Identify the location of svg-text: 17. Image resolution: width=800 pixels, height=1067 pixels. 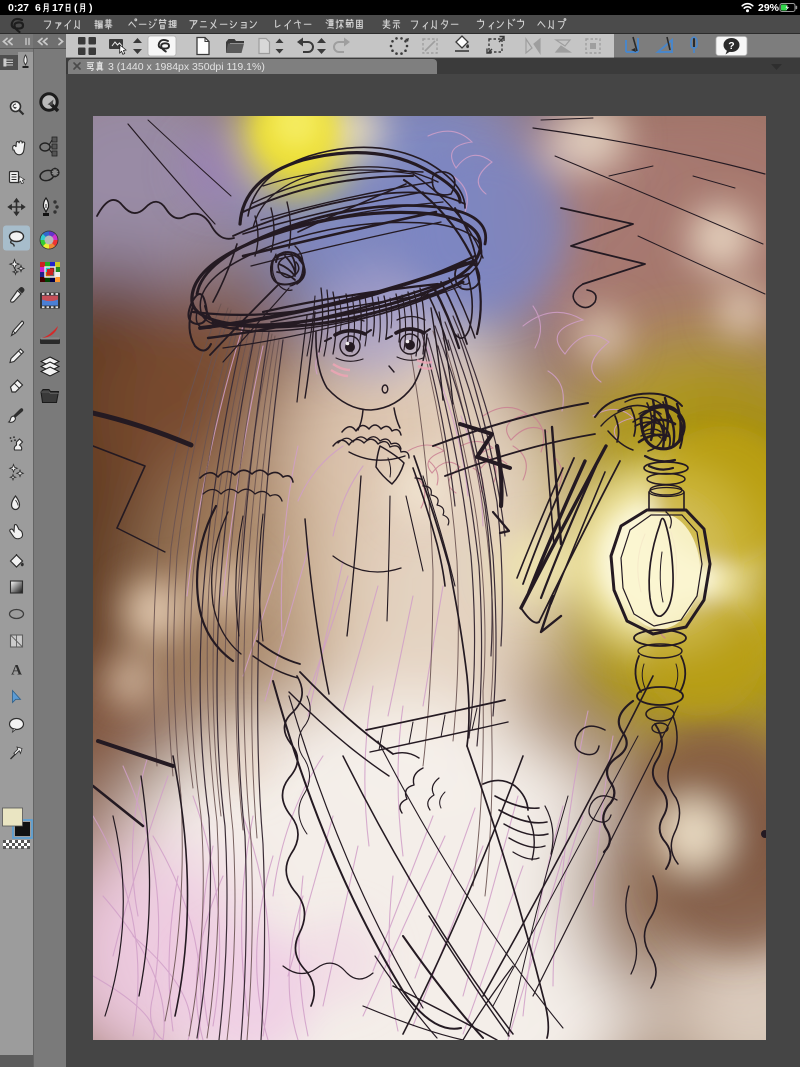
(58, 8).